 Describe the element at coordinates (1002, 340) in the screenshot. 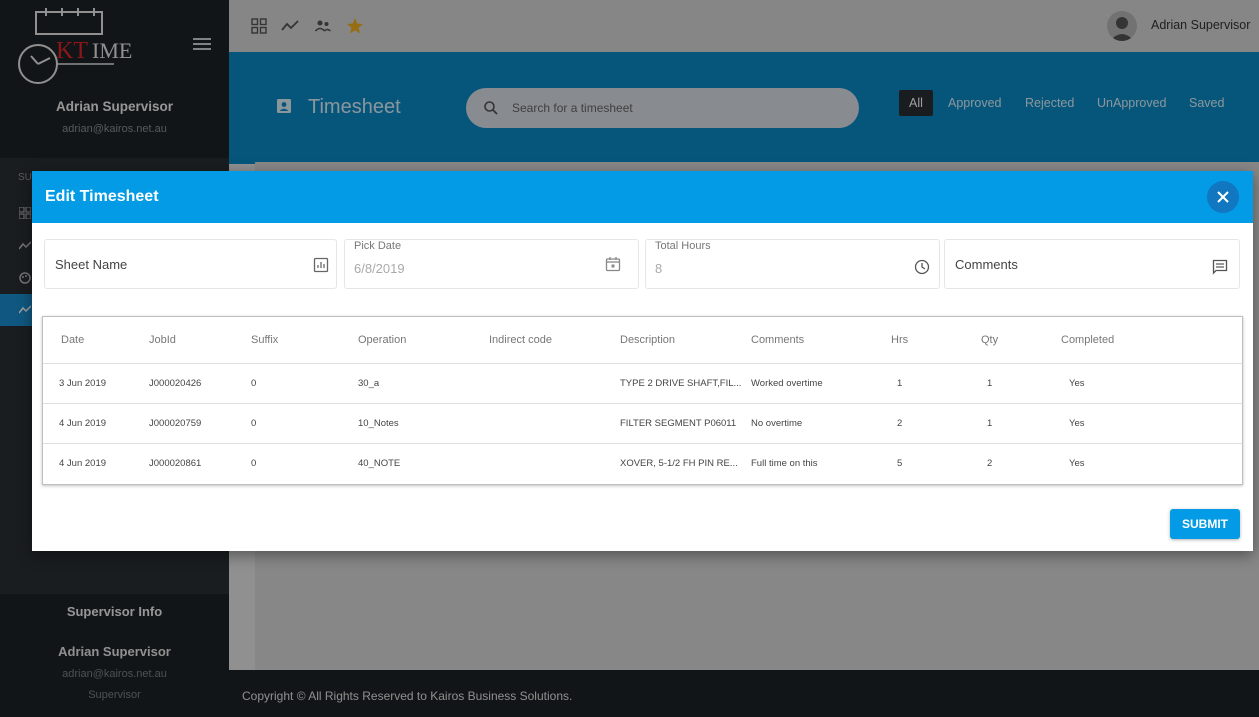

I see `column-header-qty: Qty` at that location.